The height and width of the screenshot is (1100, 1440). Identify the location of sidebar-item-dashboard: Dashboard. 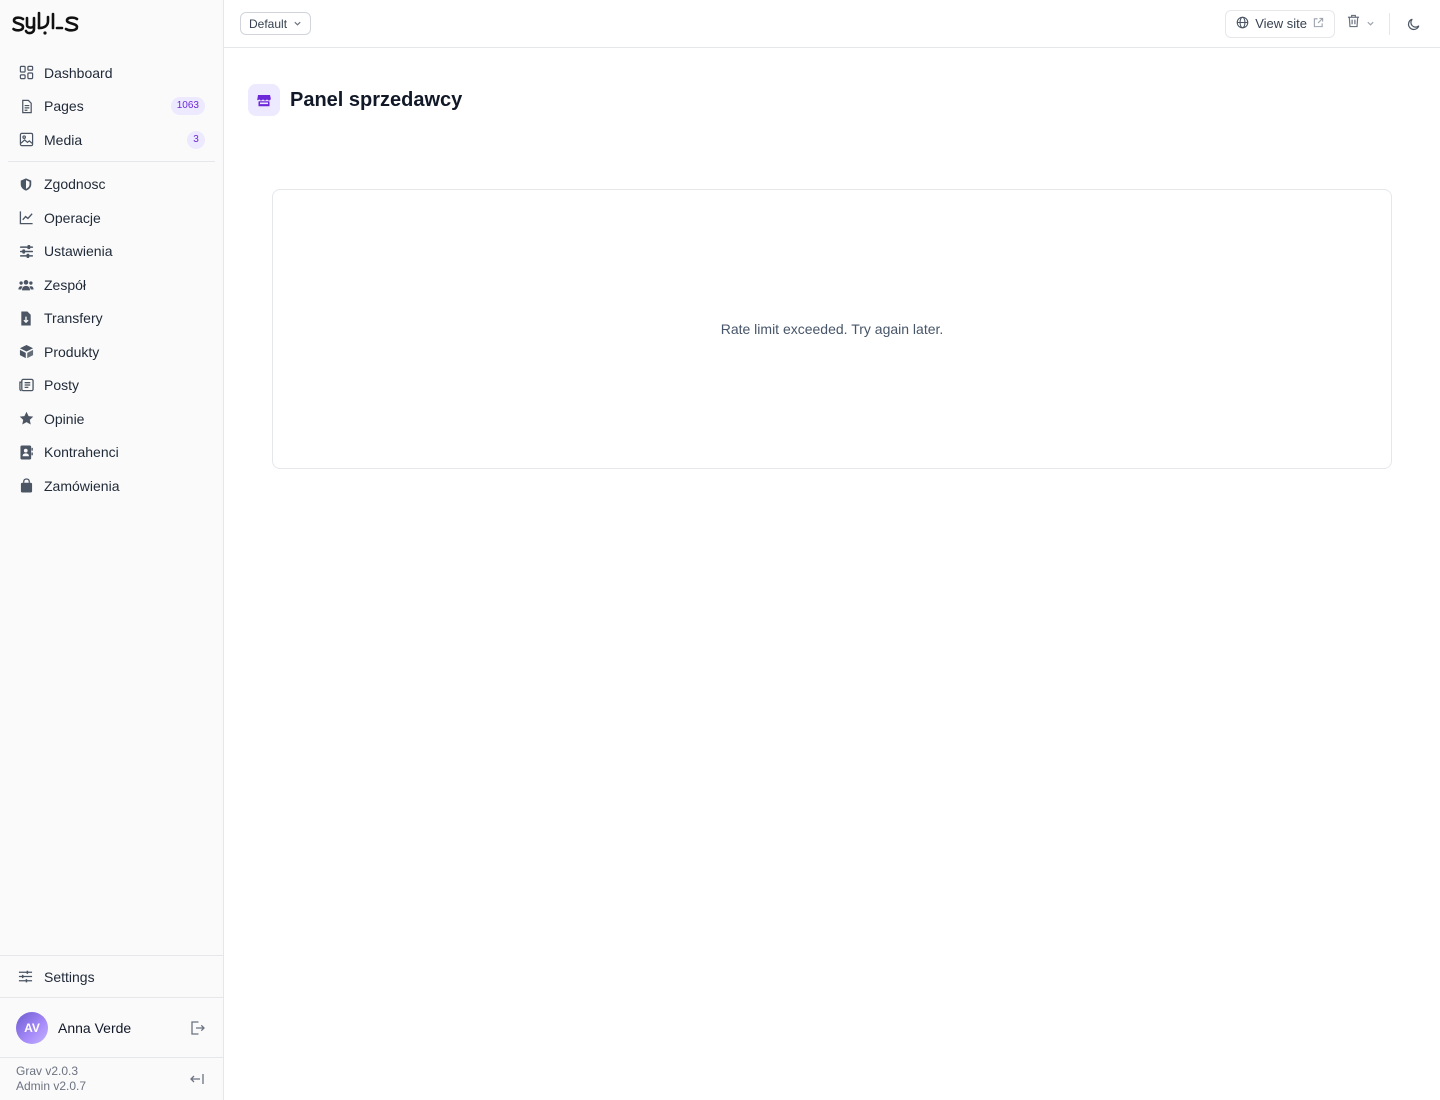
(111, 73).